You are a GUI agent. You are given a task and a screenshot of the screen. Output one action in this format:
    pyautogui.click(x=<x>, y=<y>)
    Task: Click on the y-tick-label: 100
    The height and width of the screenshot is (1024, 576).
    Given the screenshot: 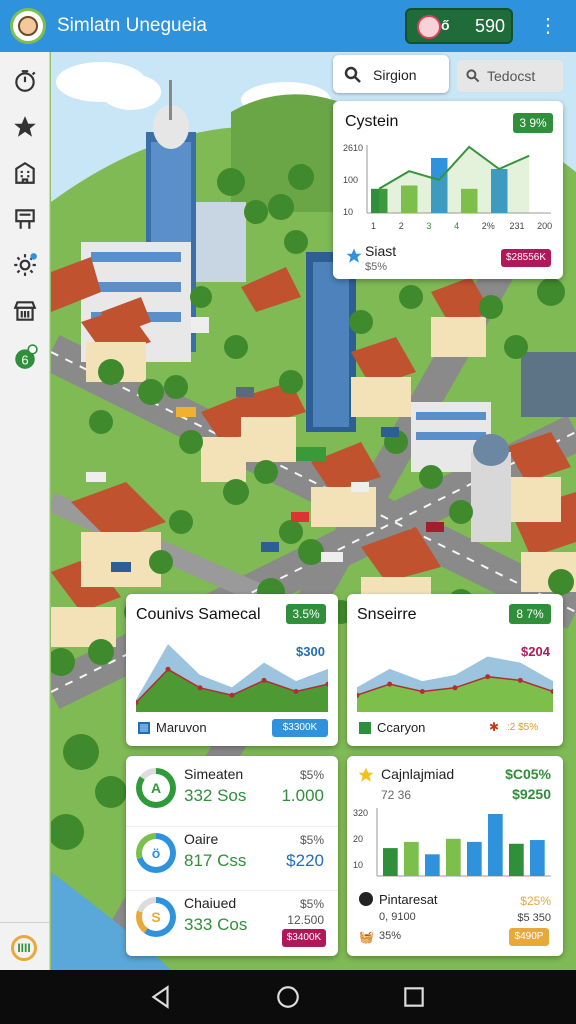 What is the action you would take?
    pyautogui.click(x=350, y=180)
    